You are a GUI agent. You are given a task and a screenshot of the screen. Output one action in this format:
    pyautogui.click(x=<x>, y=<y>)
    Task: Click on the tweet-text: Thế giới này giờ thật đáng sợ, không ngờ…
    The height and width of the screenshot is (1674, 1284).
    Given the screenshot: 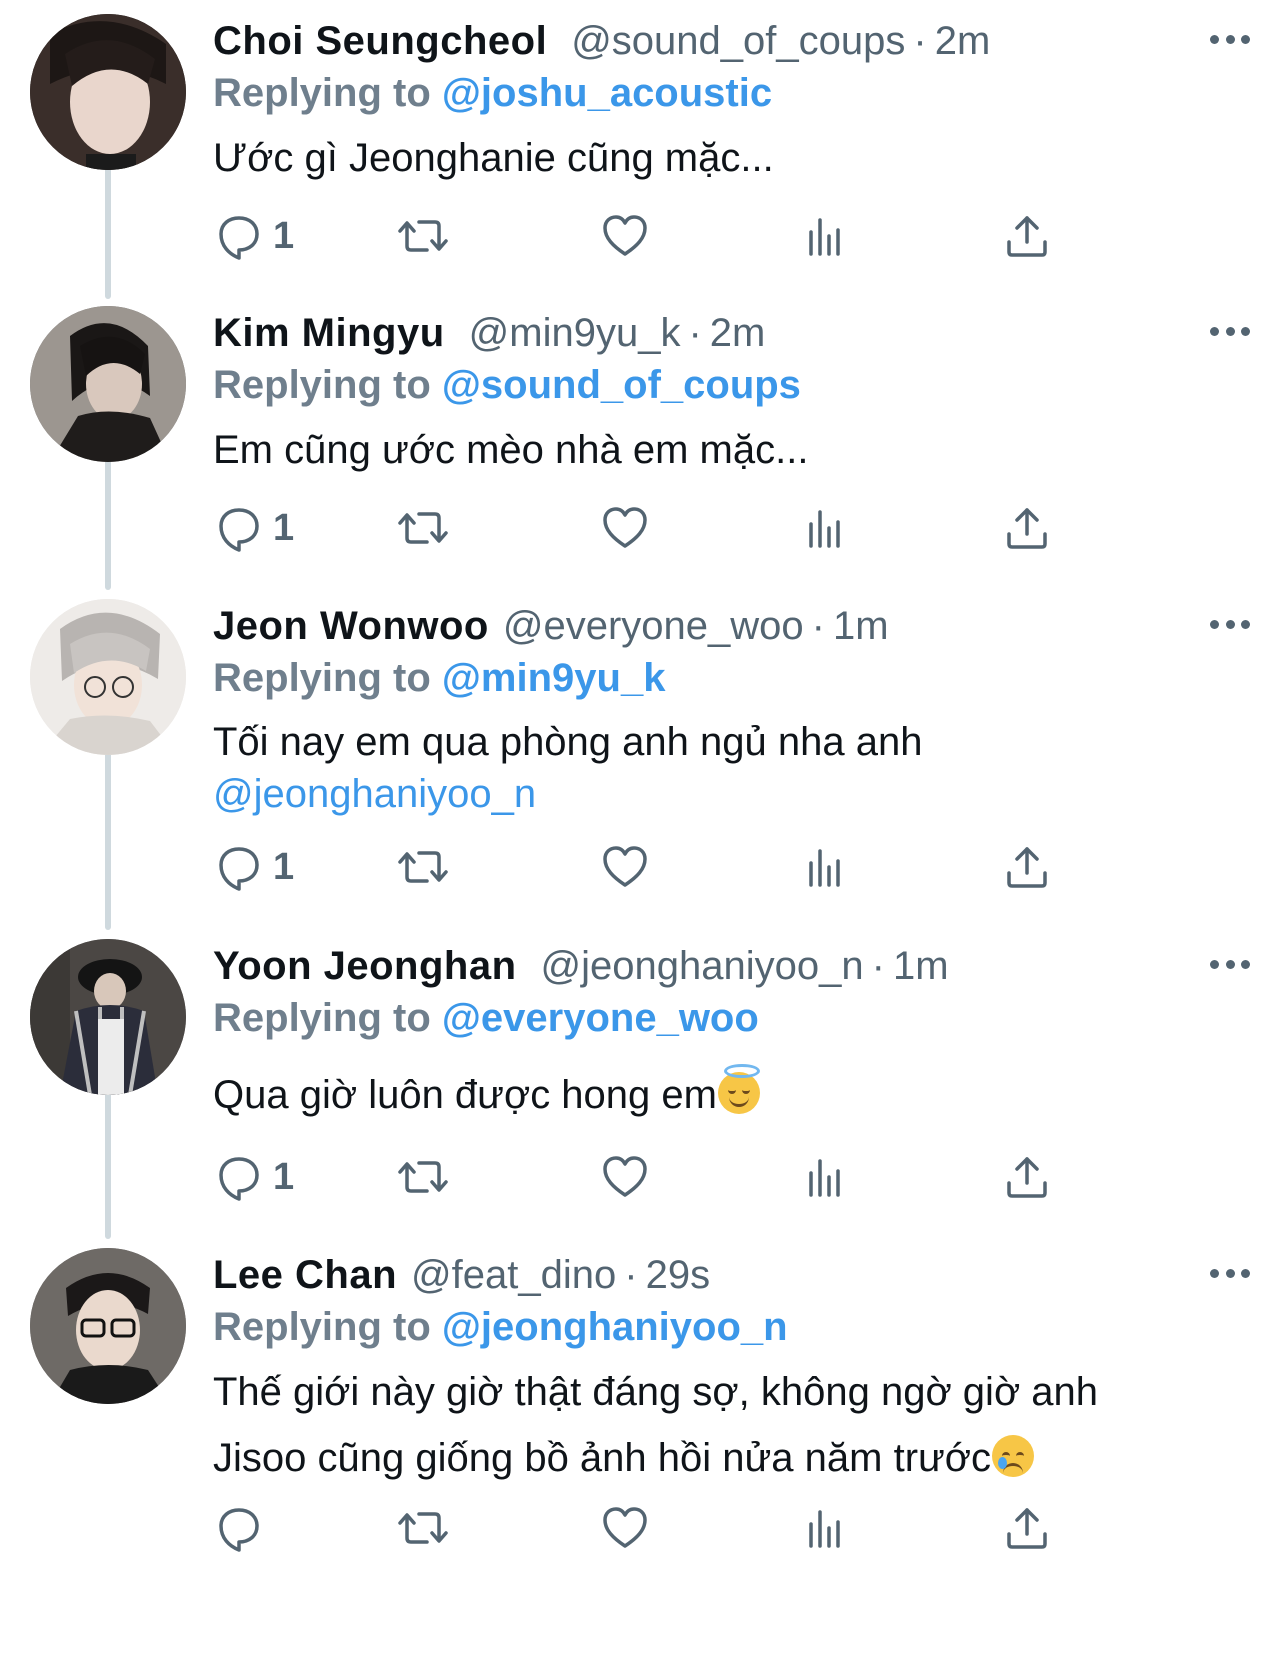 What is the action you would take?
    pyautogui.click(x=748, y=1425)
    